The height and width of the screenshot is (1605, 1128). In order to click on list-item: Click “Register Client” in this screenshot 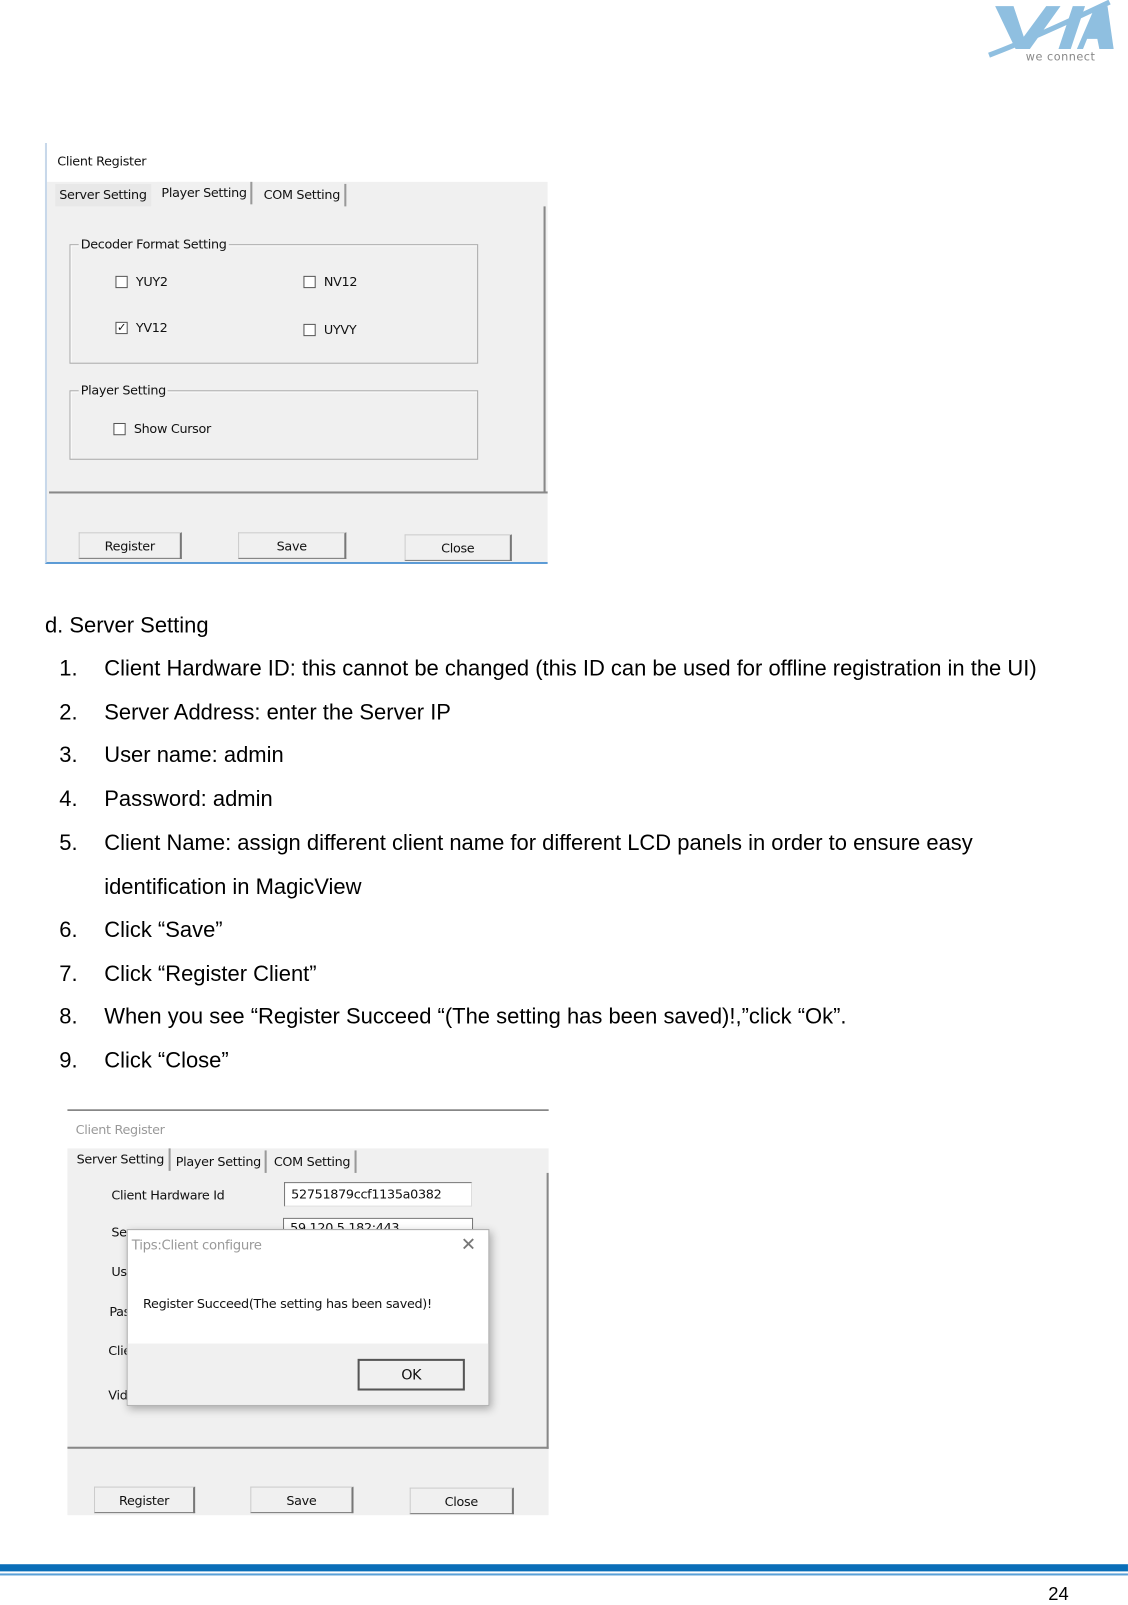, I will do `click(210, 973)`.